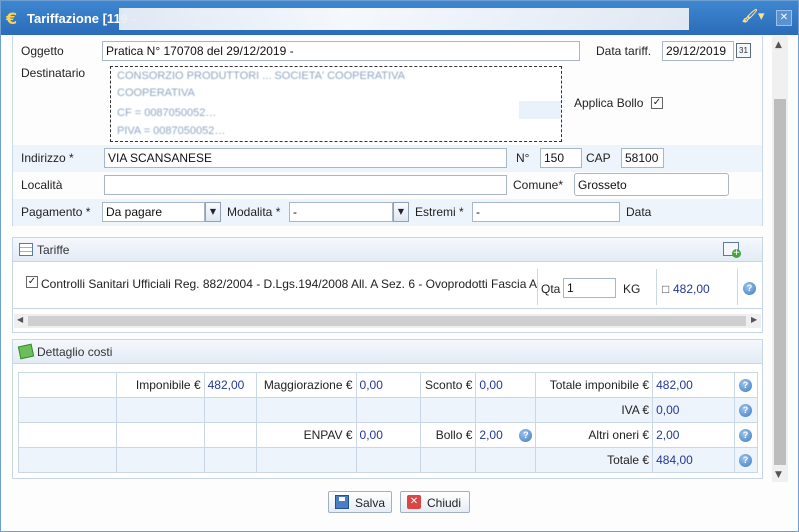 The height and width of the screenshot is (532, 799). I want to click on scroll-down-icon: ▼, so click(778, 475).